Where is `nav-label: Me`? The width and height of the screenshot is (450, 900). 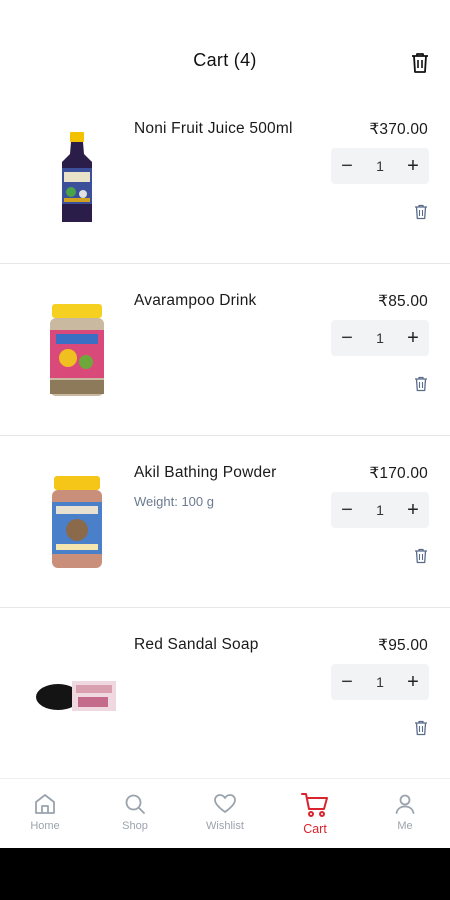 nav-label: Me is located at coordinates (405, 826).